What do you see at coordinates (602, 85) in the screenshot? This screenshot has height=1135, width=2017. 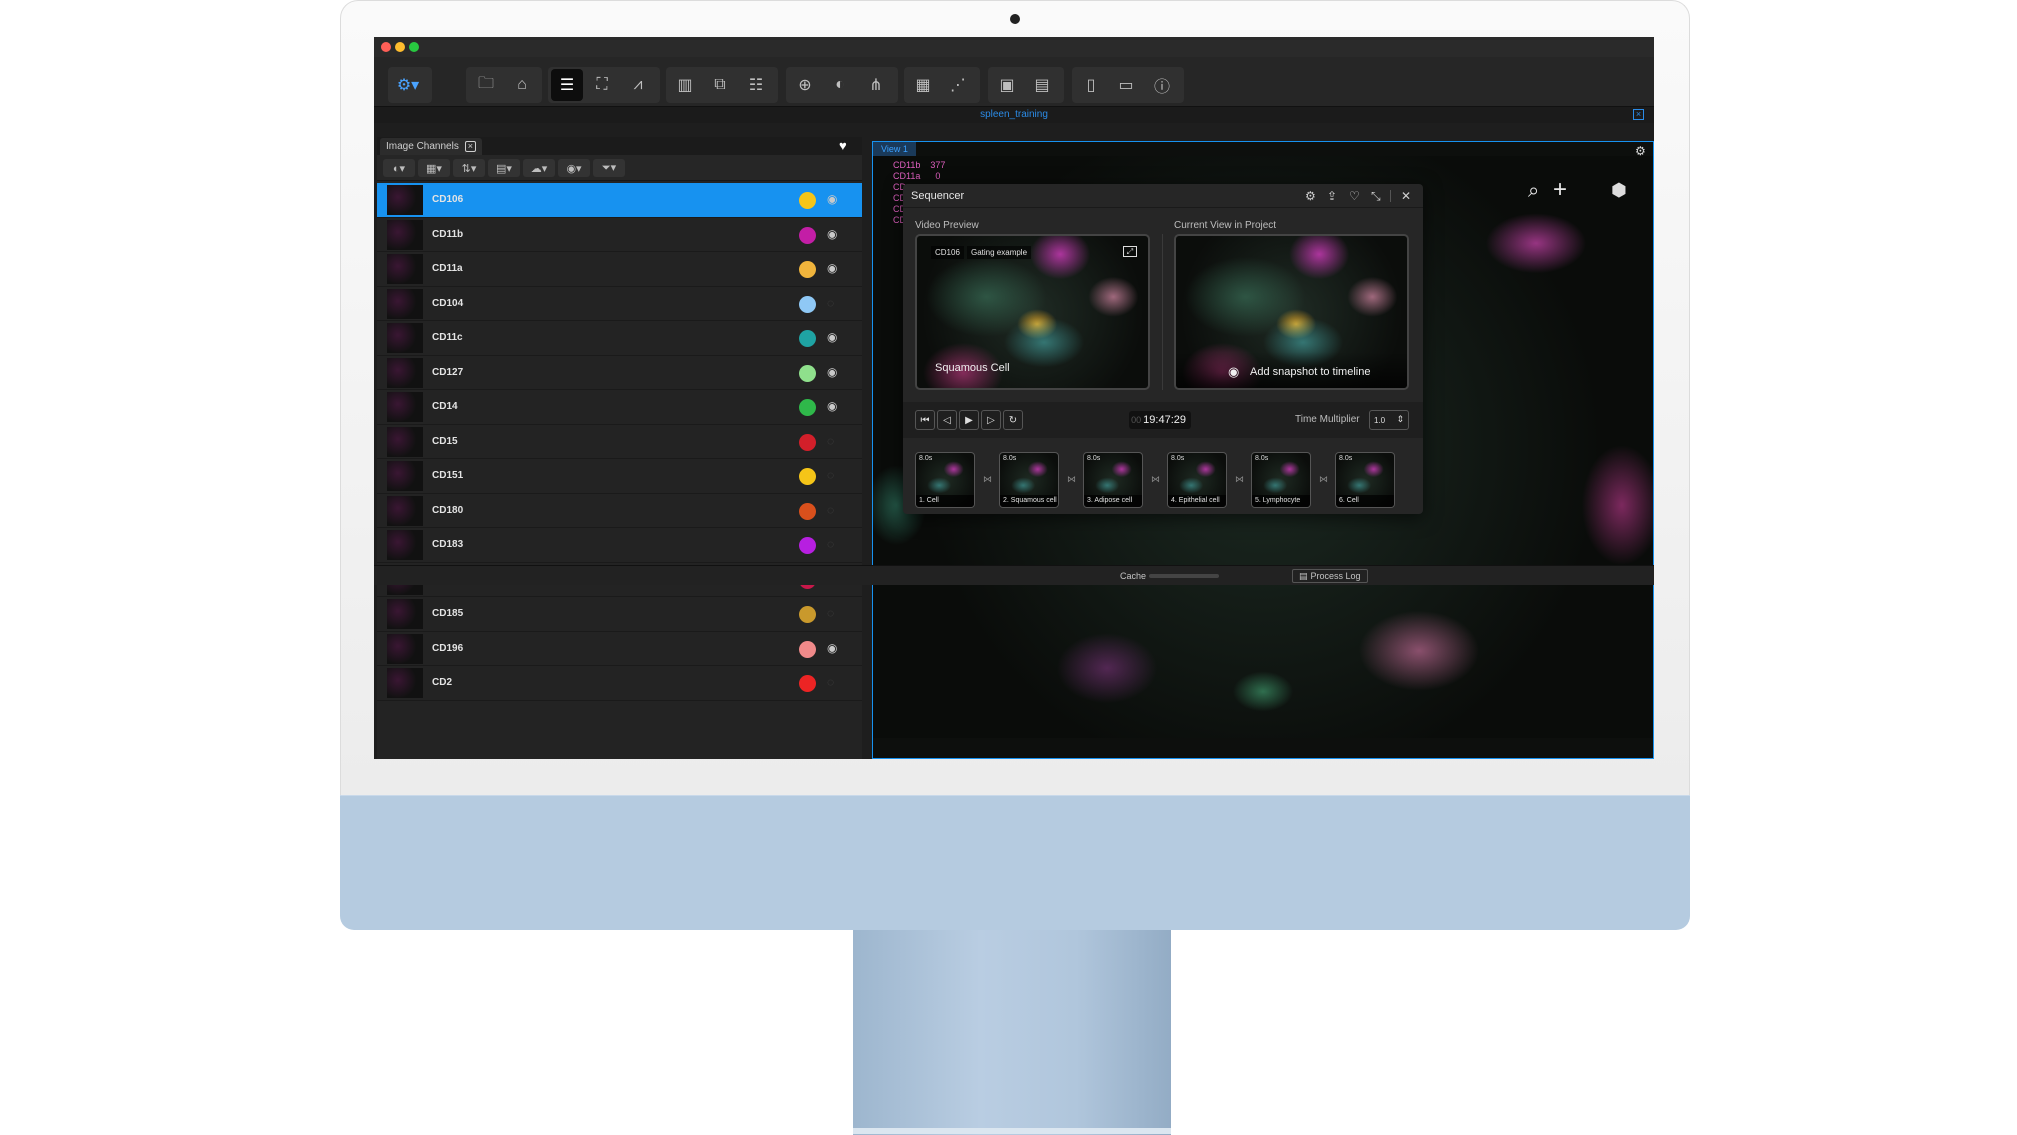 I see `select-region-icon: ⛶` at bounding box center [602, 85].